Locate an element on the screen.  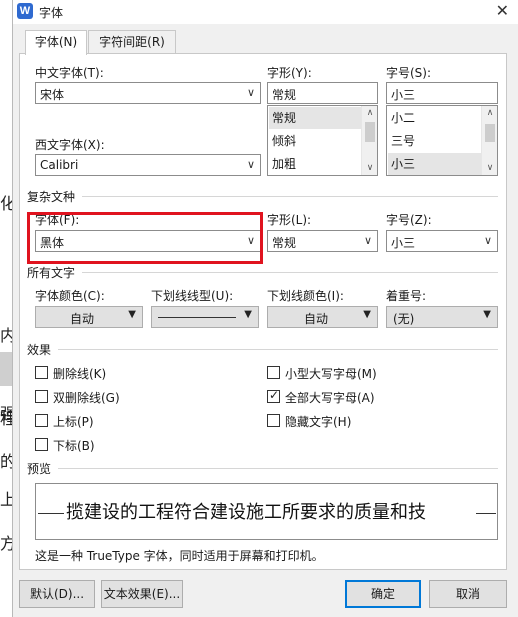
all-caps-checkbox: ✓ is located at coordinates (273, 395).